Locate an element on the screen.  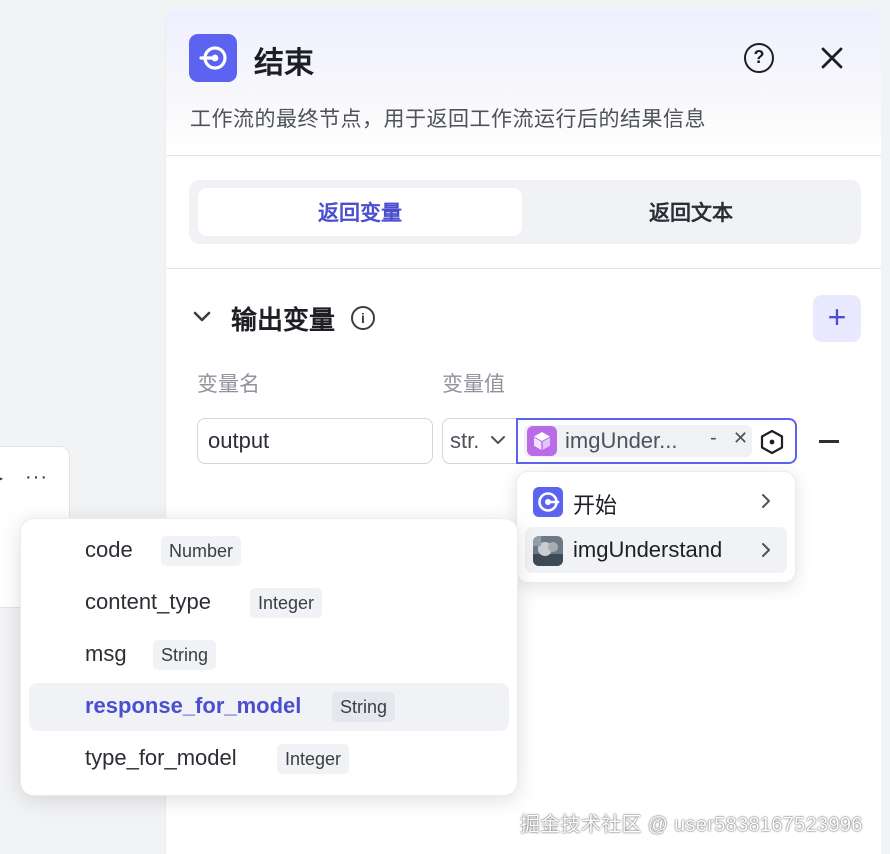
variable-value-field: imgUnder... - ✕ is located at coordinates (656, 441).